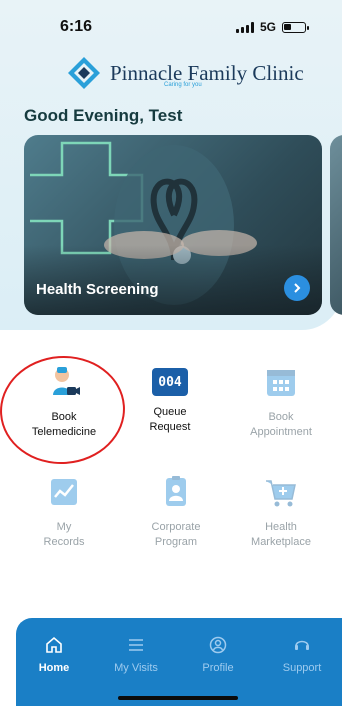 The height and width of the screenshot is (706, 342). What do you see at coordinates (176, 512) in the screenshot?
I see `corporate-program-button: Corporate Program` at bounding box center [176, 512].